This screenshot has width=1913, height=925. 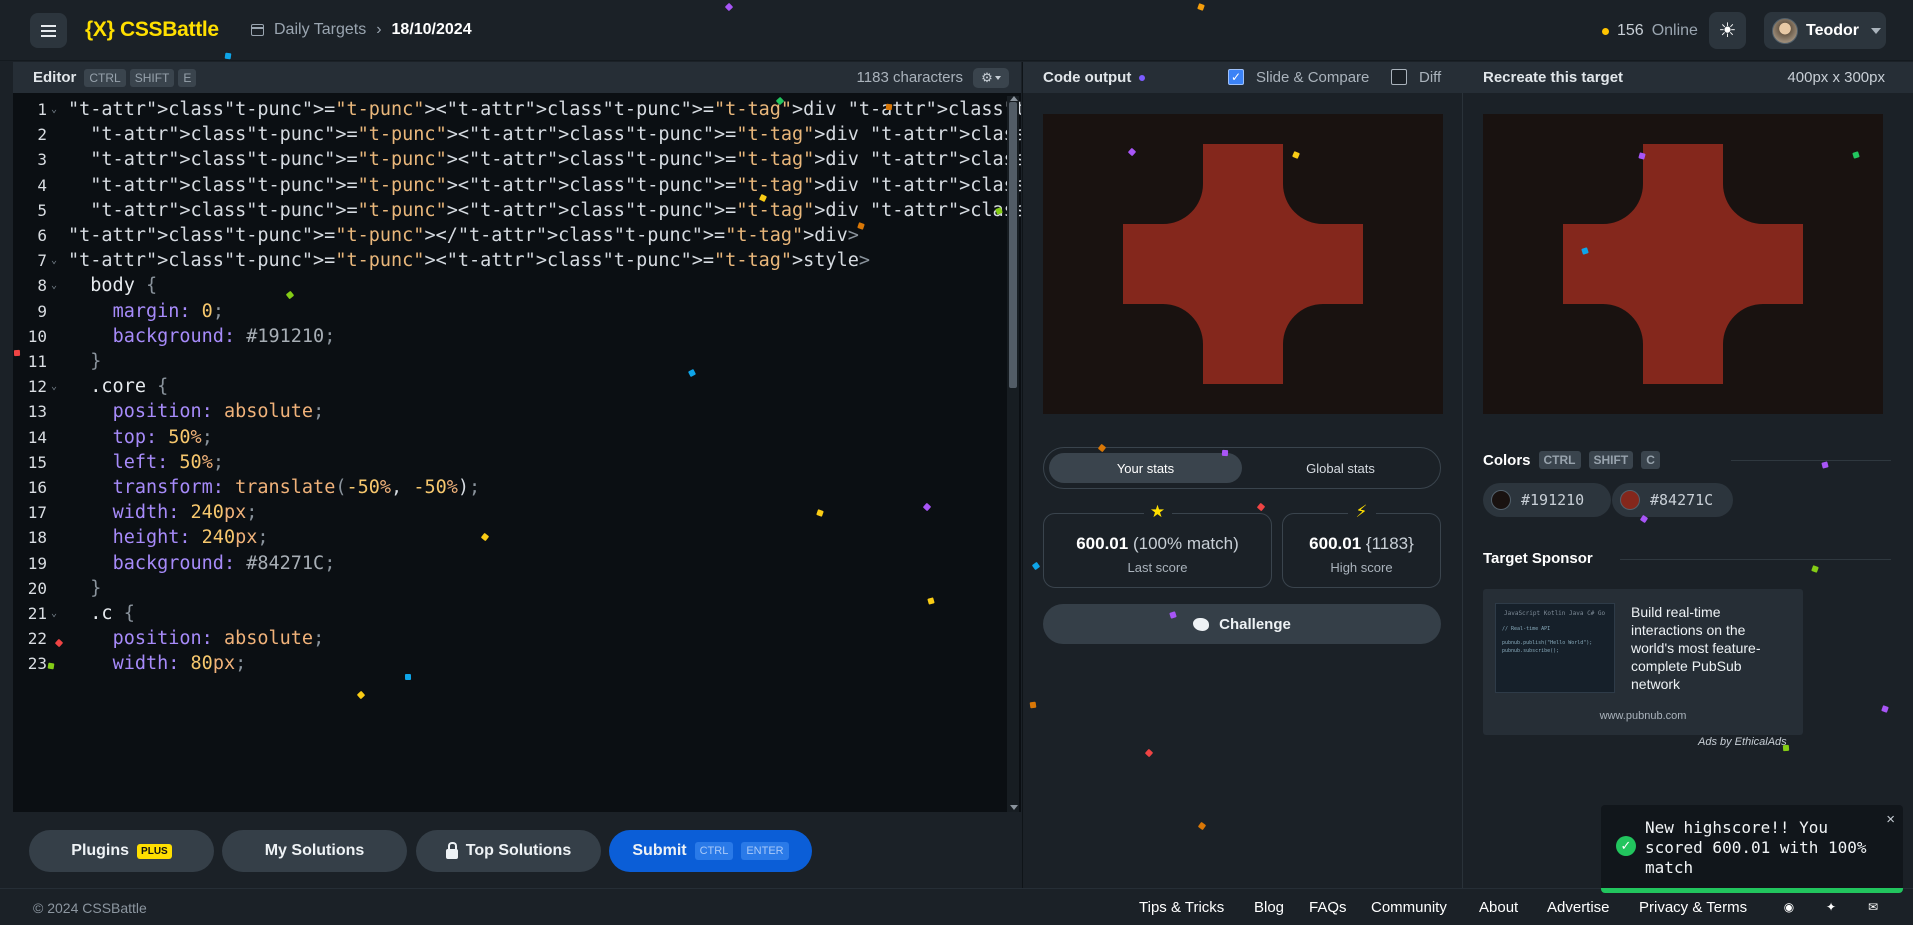 I want to click on scrollbar-thumb, so click(x=1013, y=245).